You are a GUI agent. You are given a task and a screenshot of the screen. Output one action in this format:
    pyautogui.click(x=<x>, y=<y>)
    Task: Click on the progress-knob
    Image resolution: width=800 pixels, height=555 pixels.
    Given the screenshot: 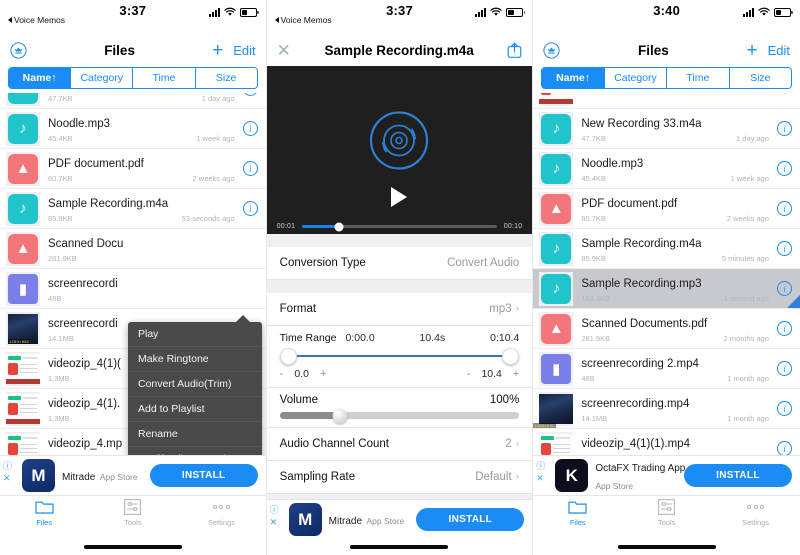 What is the action you would take?
    pyautogui.click(x=339, y=226)
    